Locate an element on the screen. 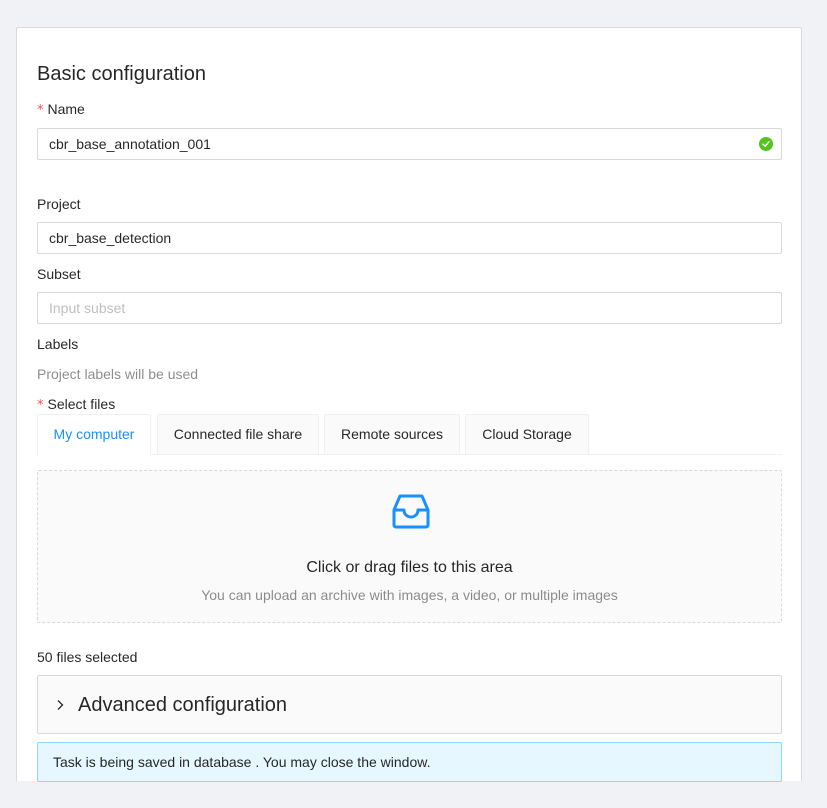  subset-placeholder: Input subset is located at coordinates (87, 308).